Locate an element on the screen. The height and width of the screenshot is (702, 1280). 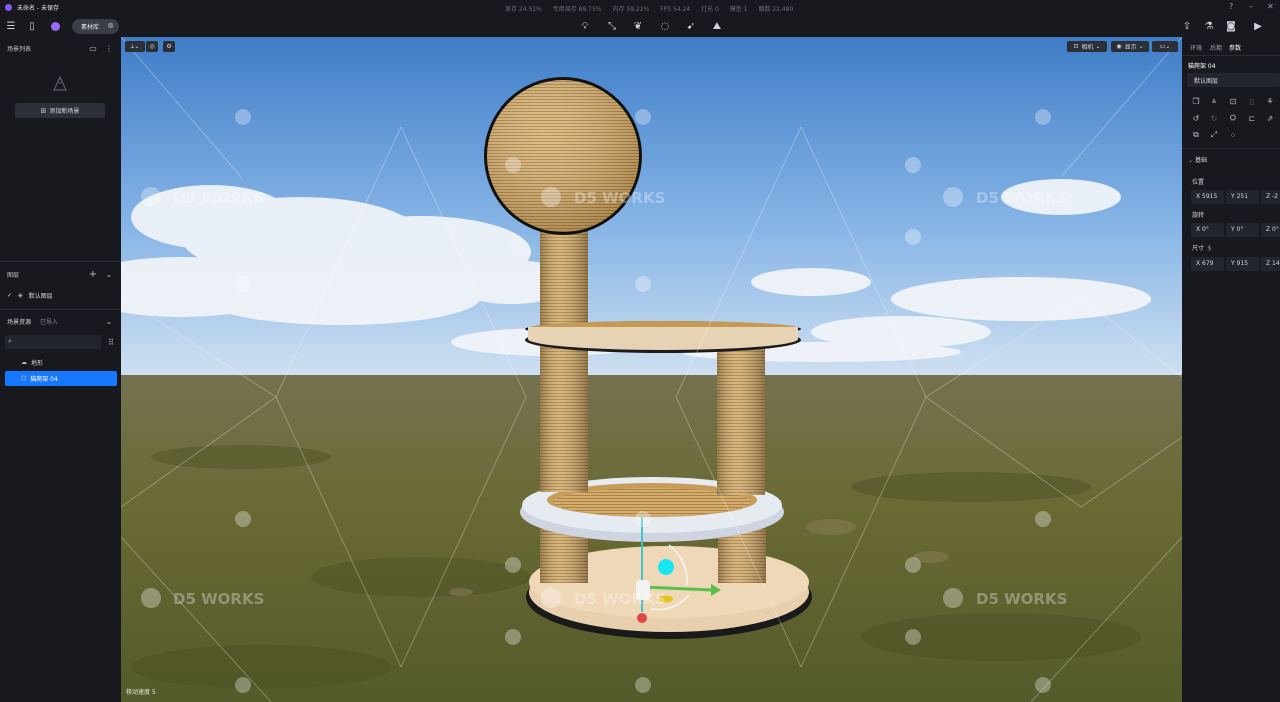
redo-icon: ↻ is located at coordinates (1214, 118).